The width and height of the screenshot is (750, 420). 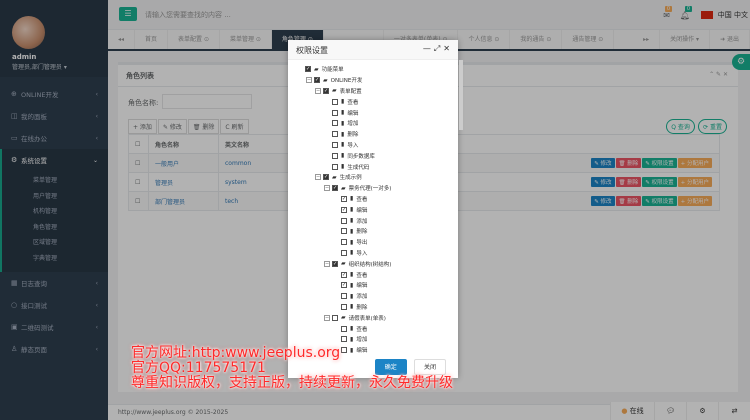 I want to click on minimize-icon: —, so click(x=428, y=48).